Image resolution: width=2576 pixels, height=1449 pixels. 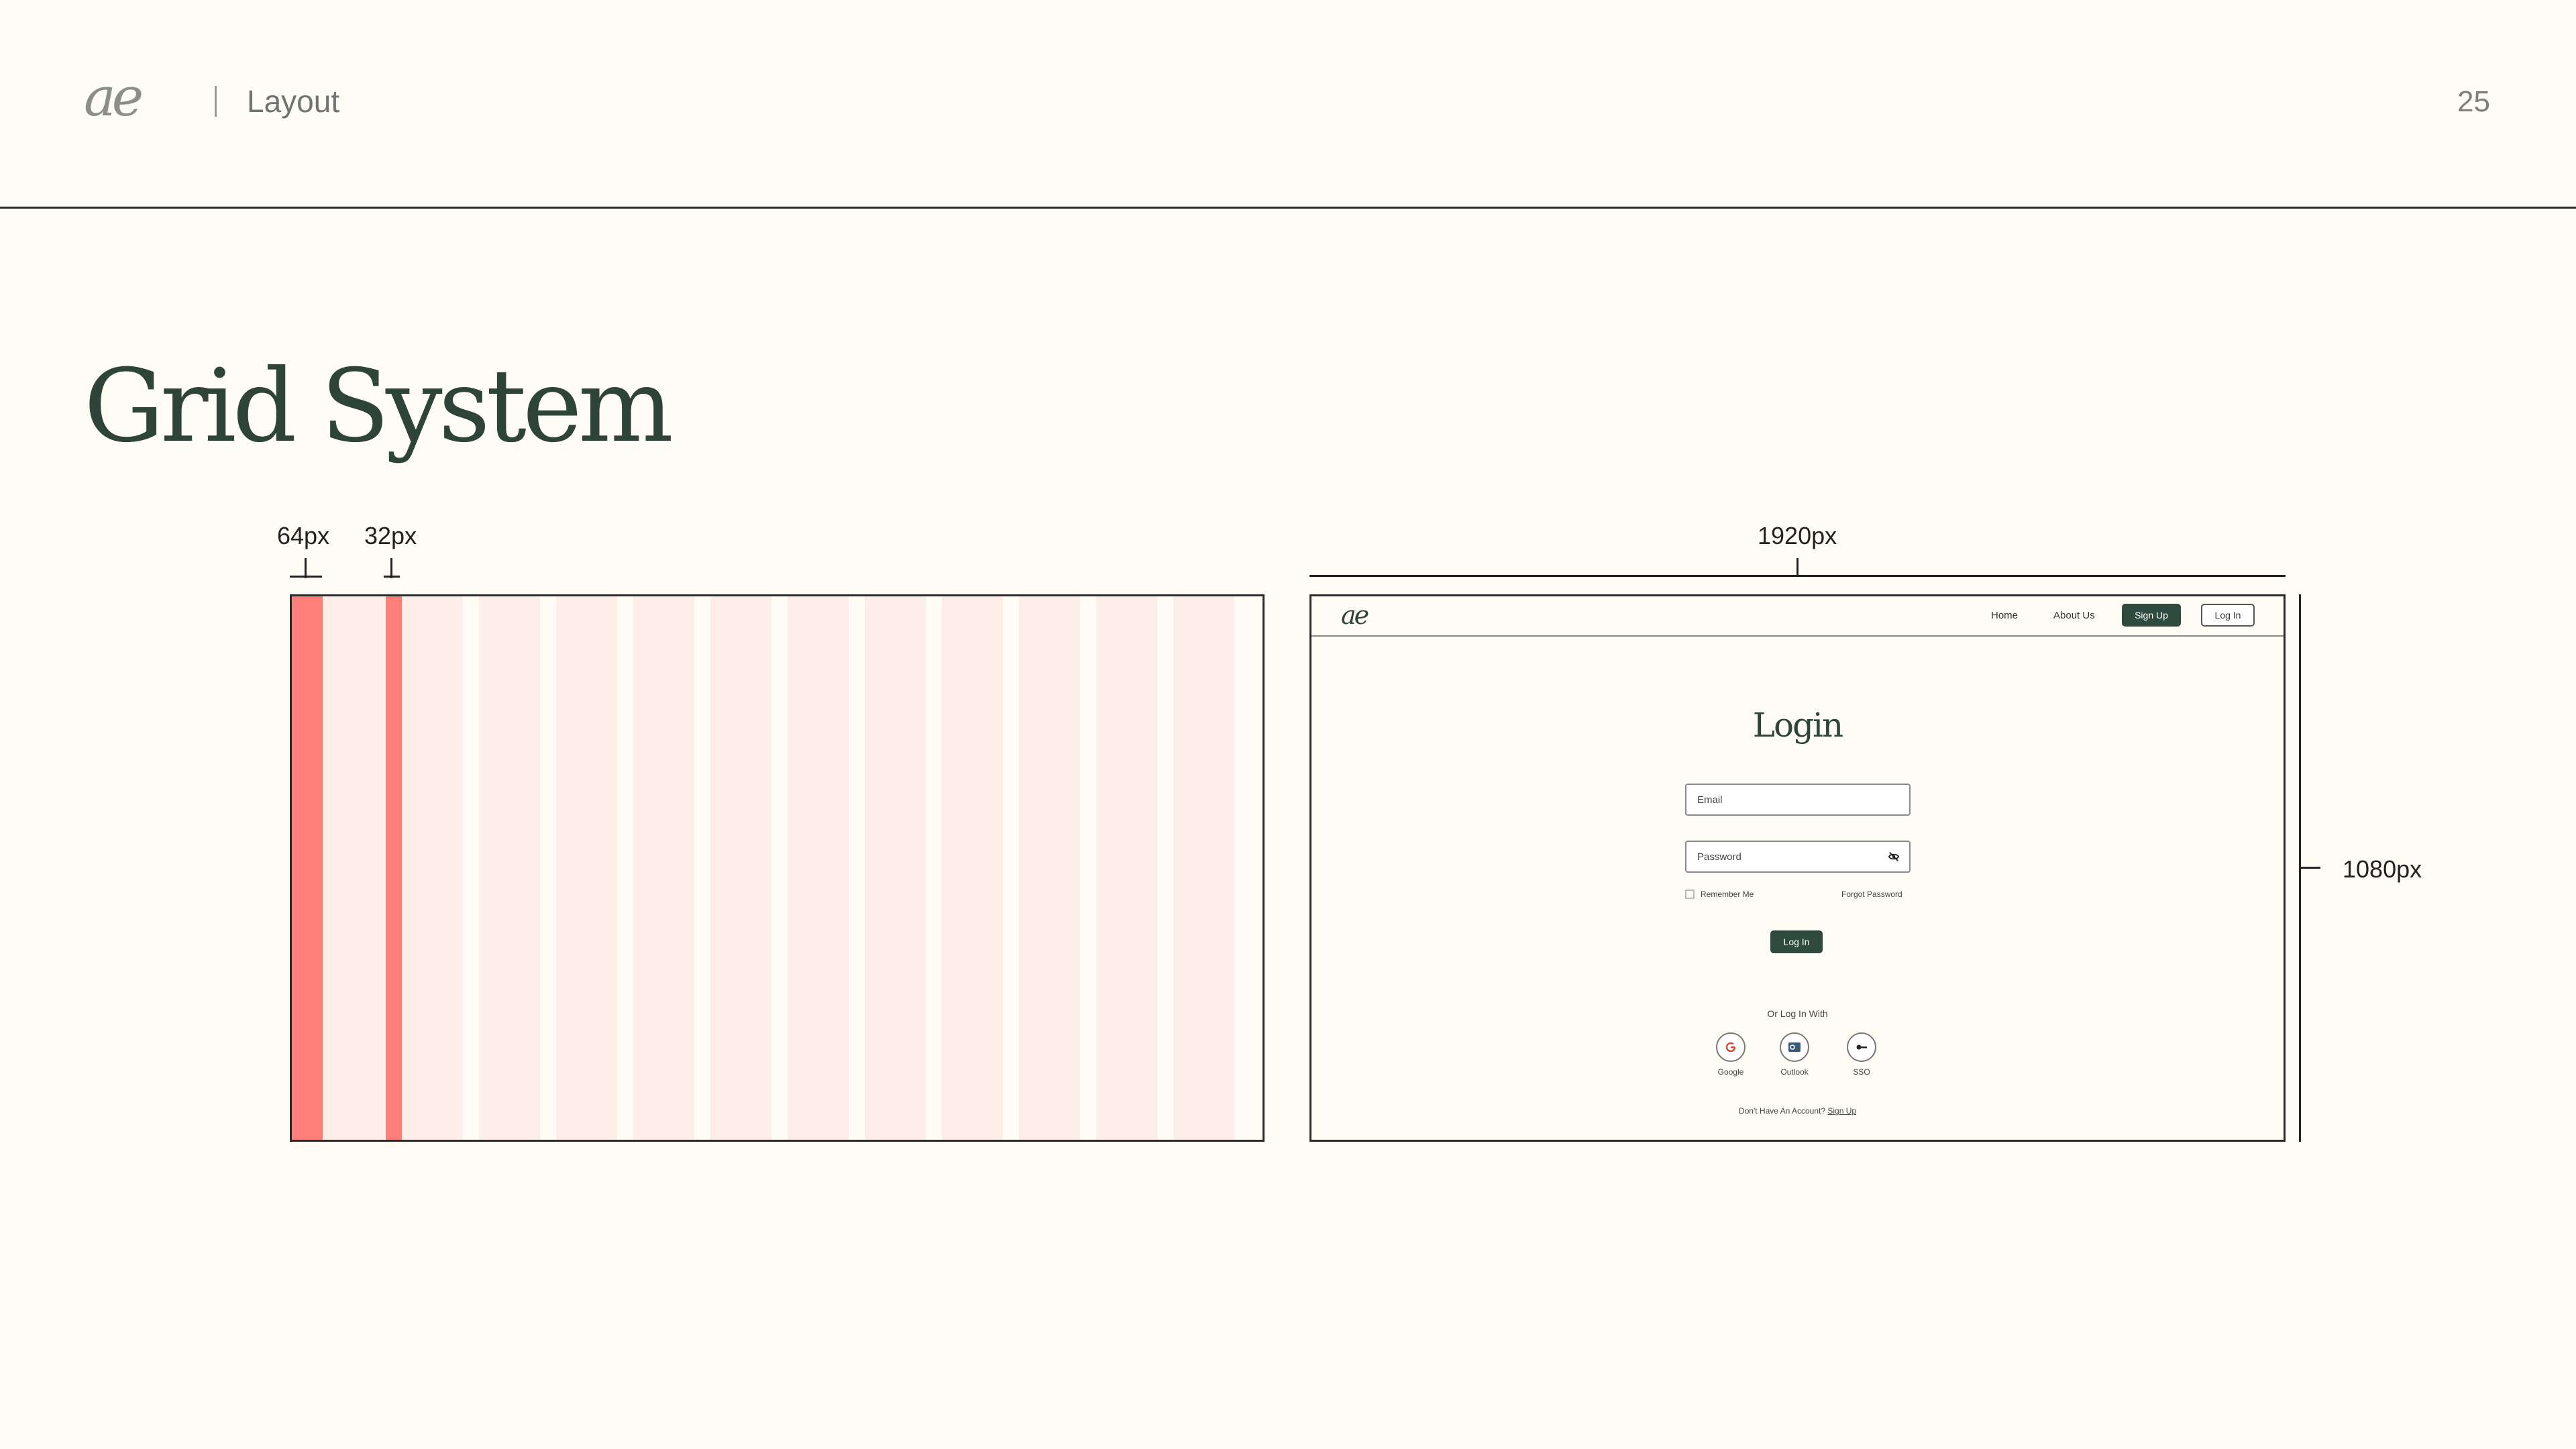 I want to click on login-submit-button: Log In, so click(x=1796, y=941).